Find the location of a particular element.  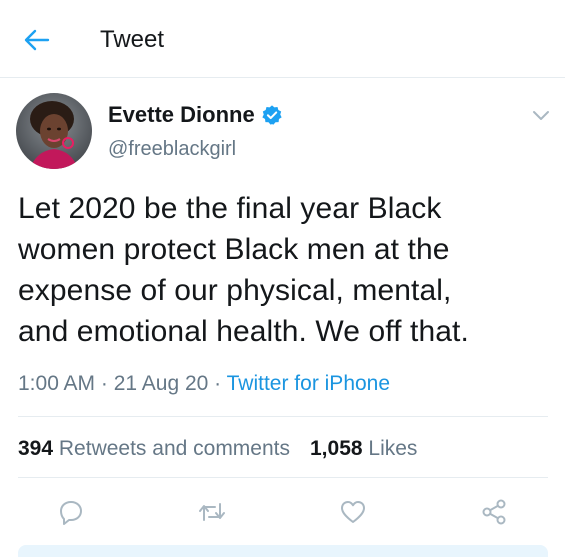

reply-compose-bar is located at coordinates (283, 551).